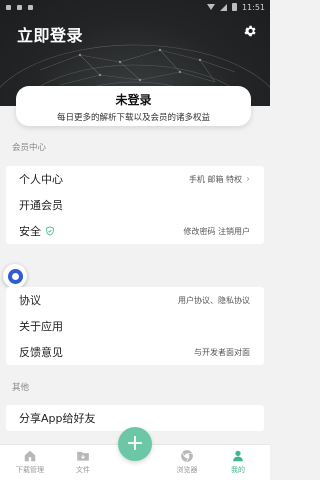  Describe the element at coordinates (21, 388) in the screenshot. I see `section-label-other: 其他` at that location.